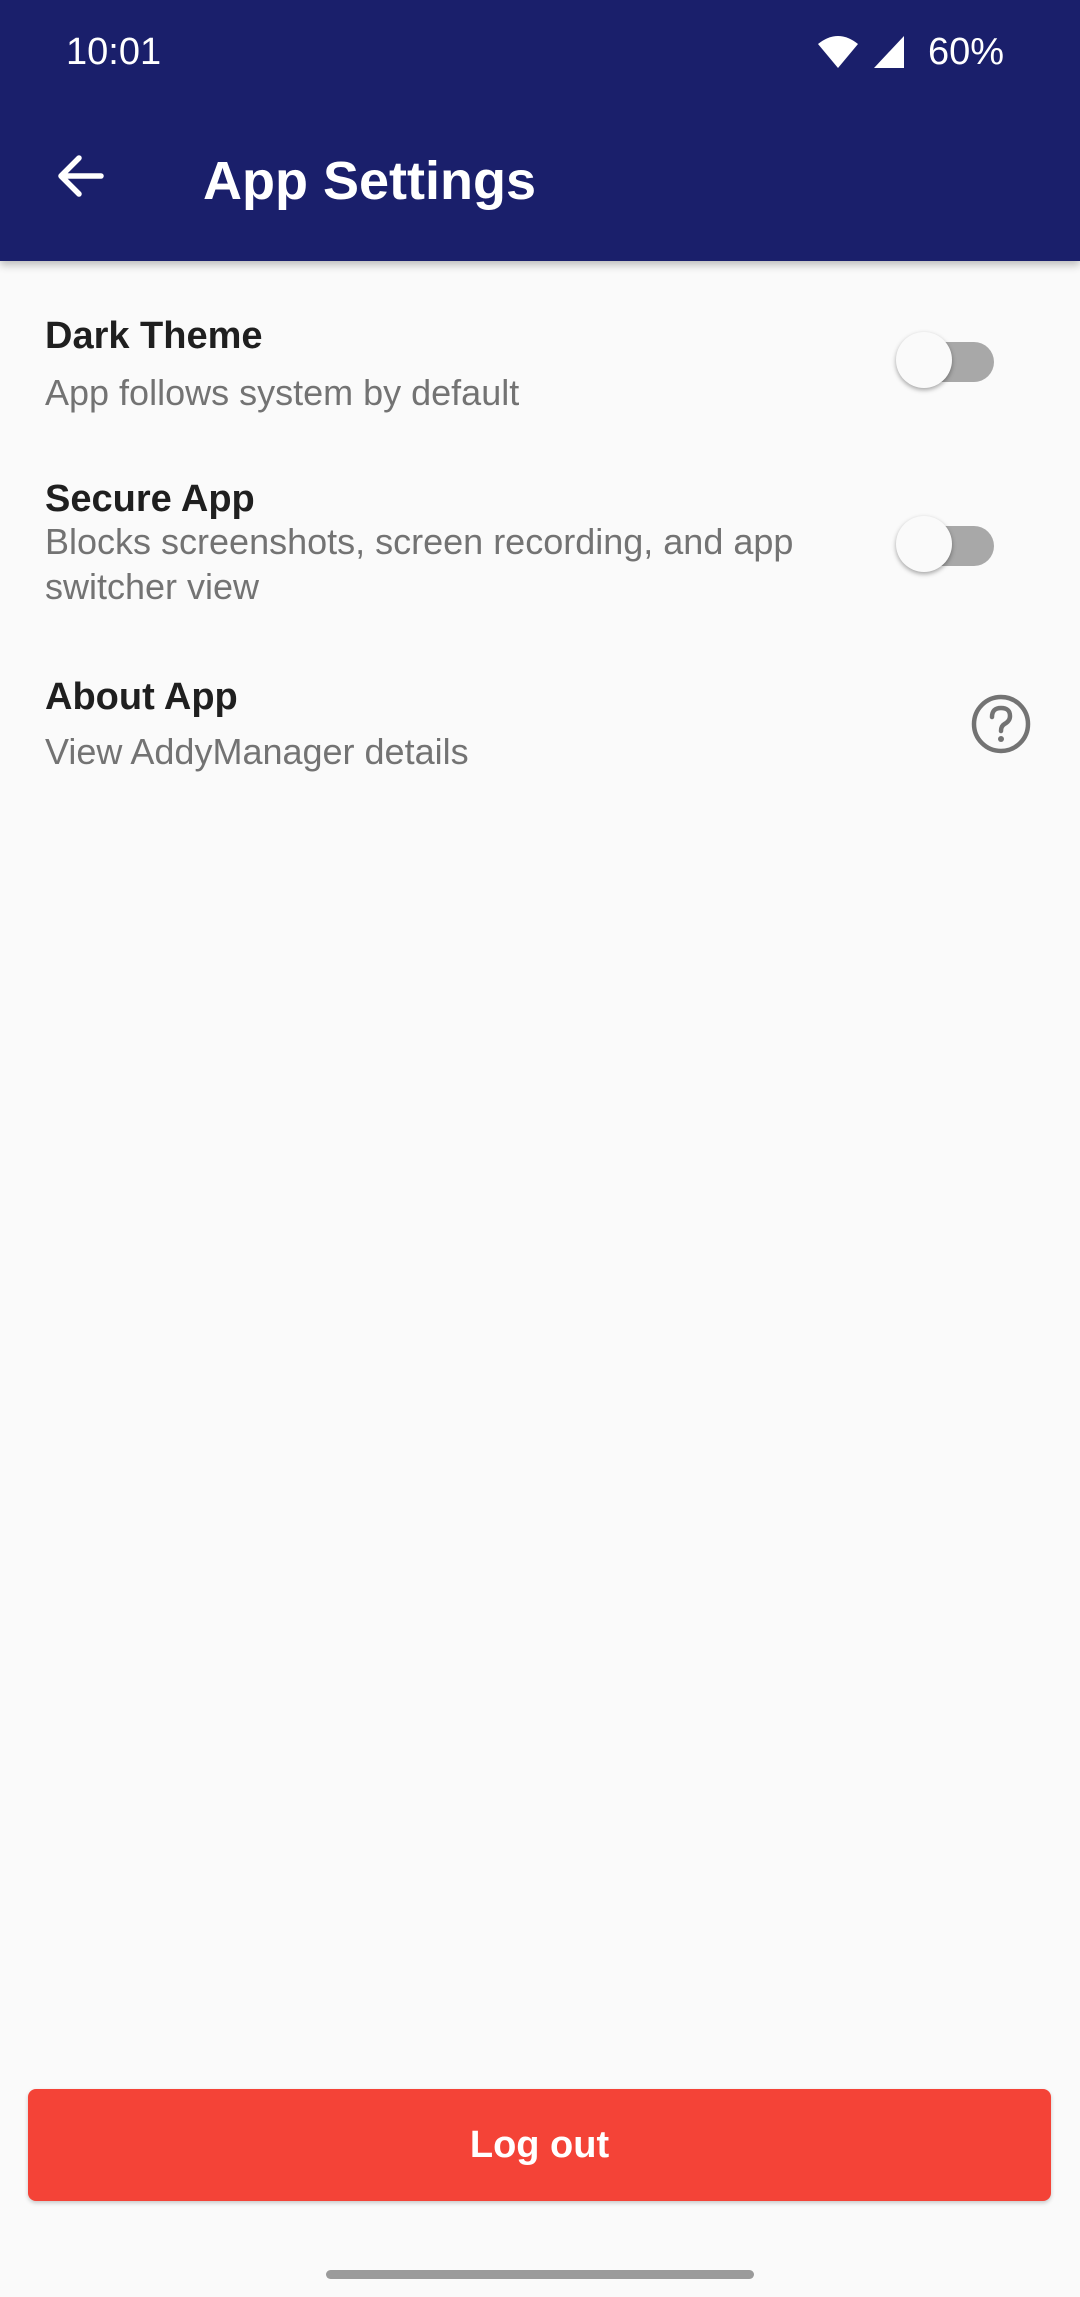 The image size is (1080, 2297). What do you see at coordinates (838, 52) in the screenshot?
I see `wifi-icon` at bounding box center [838, 52].